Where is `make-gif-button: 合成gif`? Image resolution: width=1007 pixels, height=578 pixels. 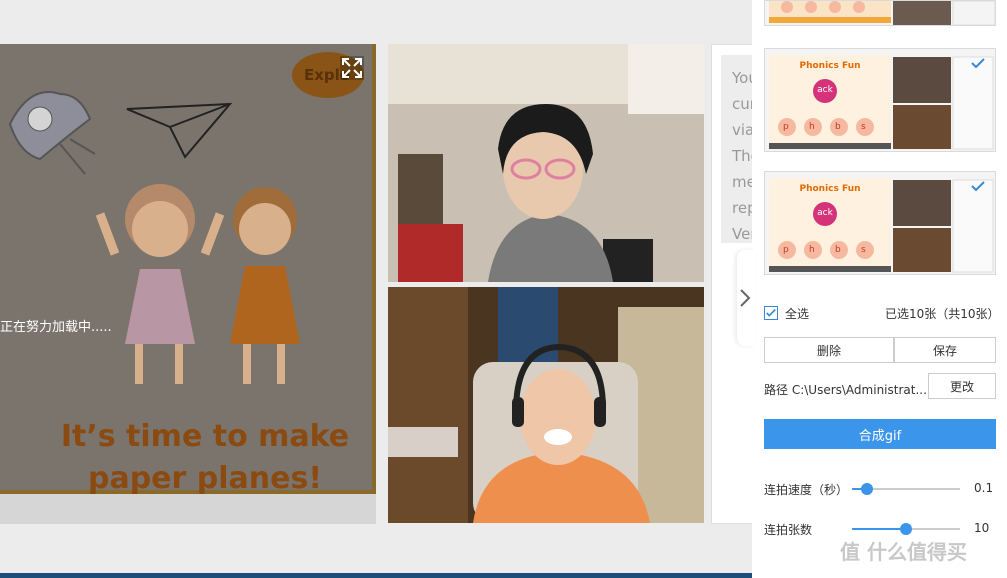
make-gif-button: 合成gif is located at coordinates (880, 434).